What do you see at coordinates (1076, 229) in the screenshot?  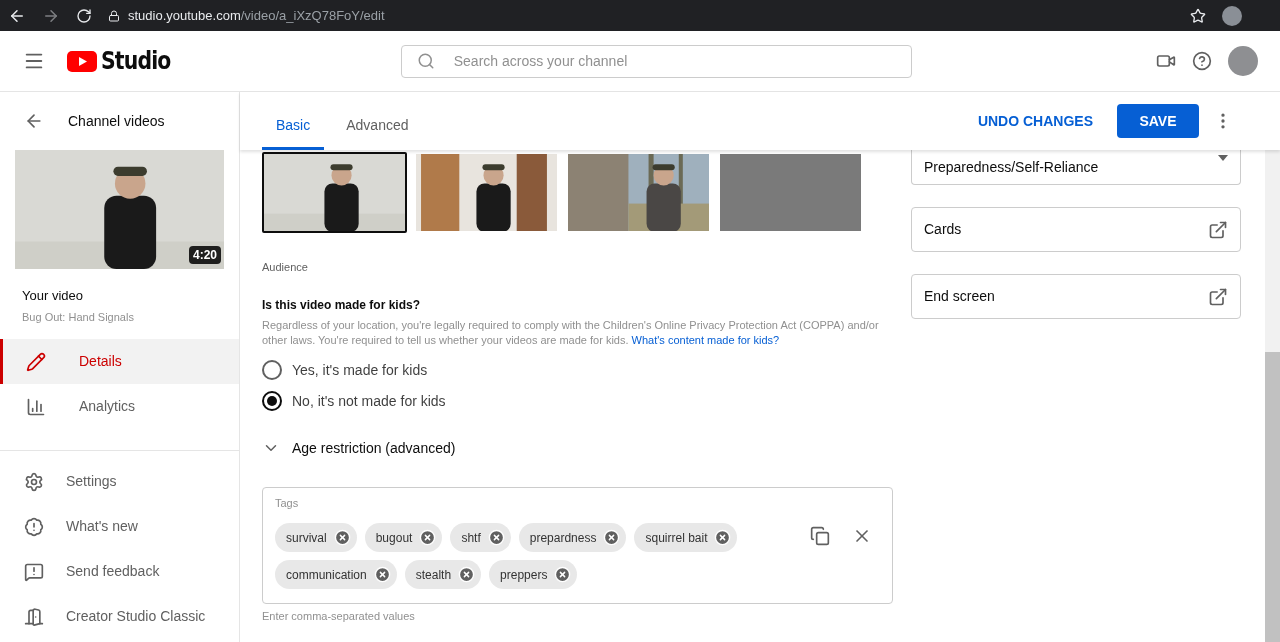 I see `link-card: Cards` at bounding box center [1076, 229].